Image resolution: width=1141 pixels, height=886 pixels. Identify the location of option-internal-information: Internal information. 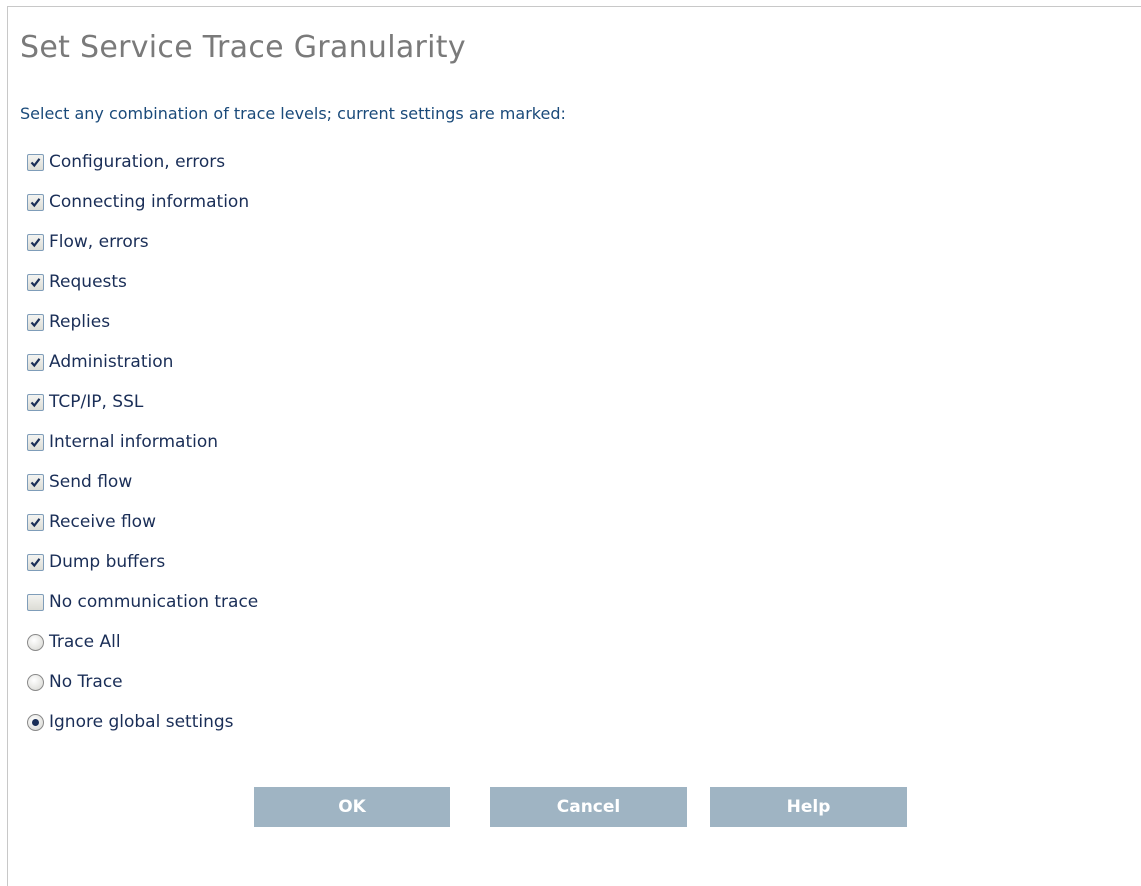
(142, 442).